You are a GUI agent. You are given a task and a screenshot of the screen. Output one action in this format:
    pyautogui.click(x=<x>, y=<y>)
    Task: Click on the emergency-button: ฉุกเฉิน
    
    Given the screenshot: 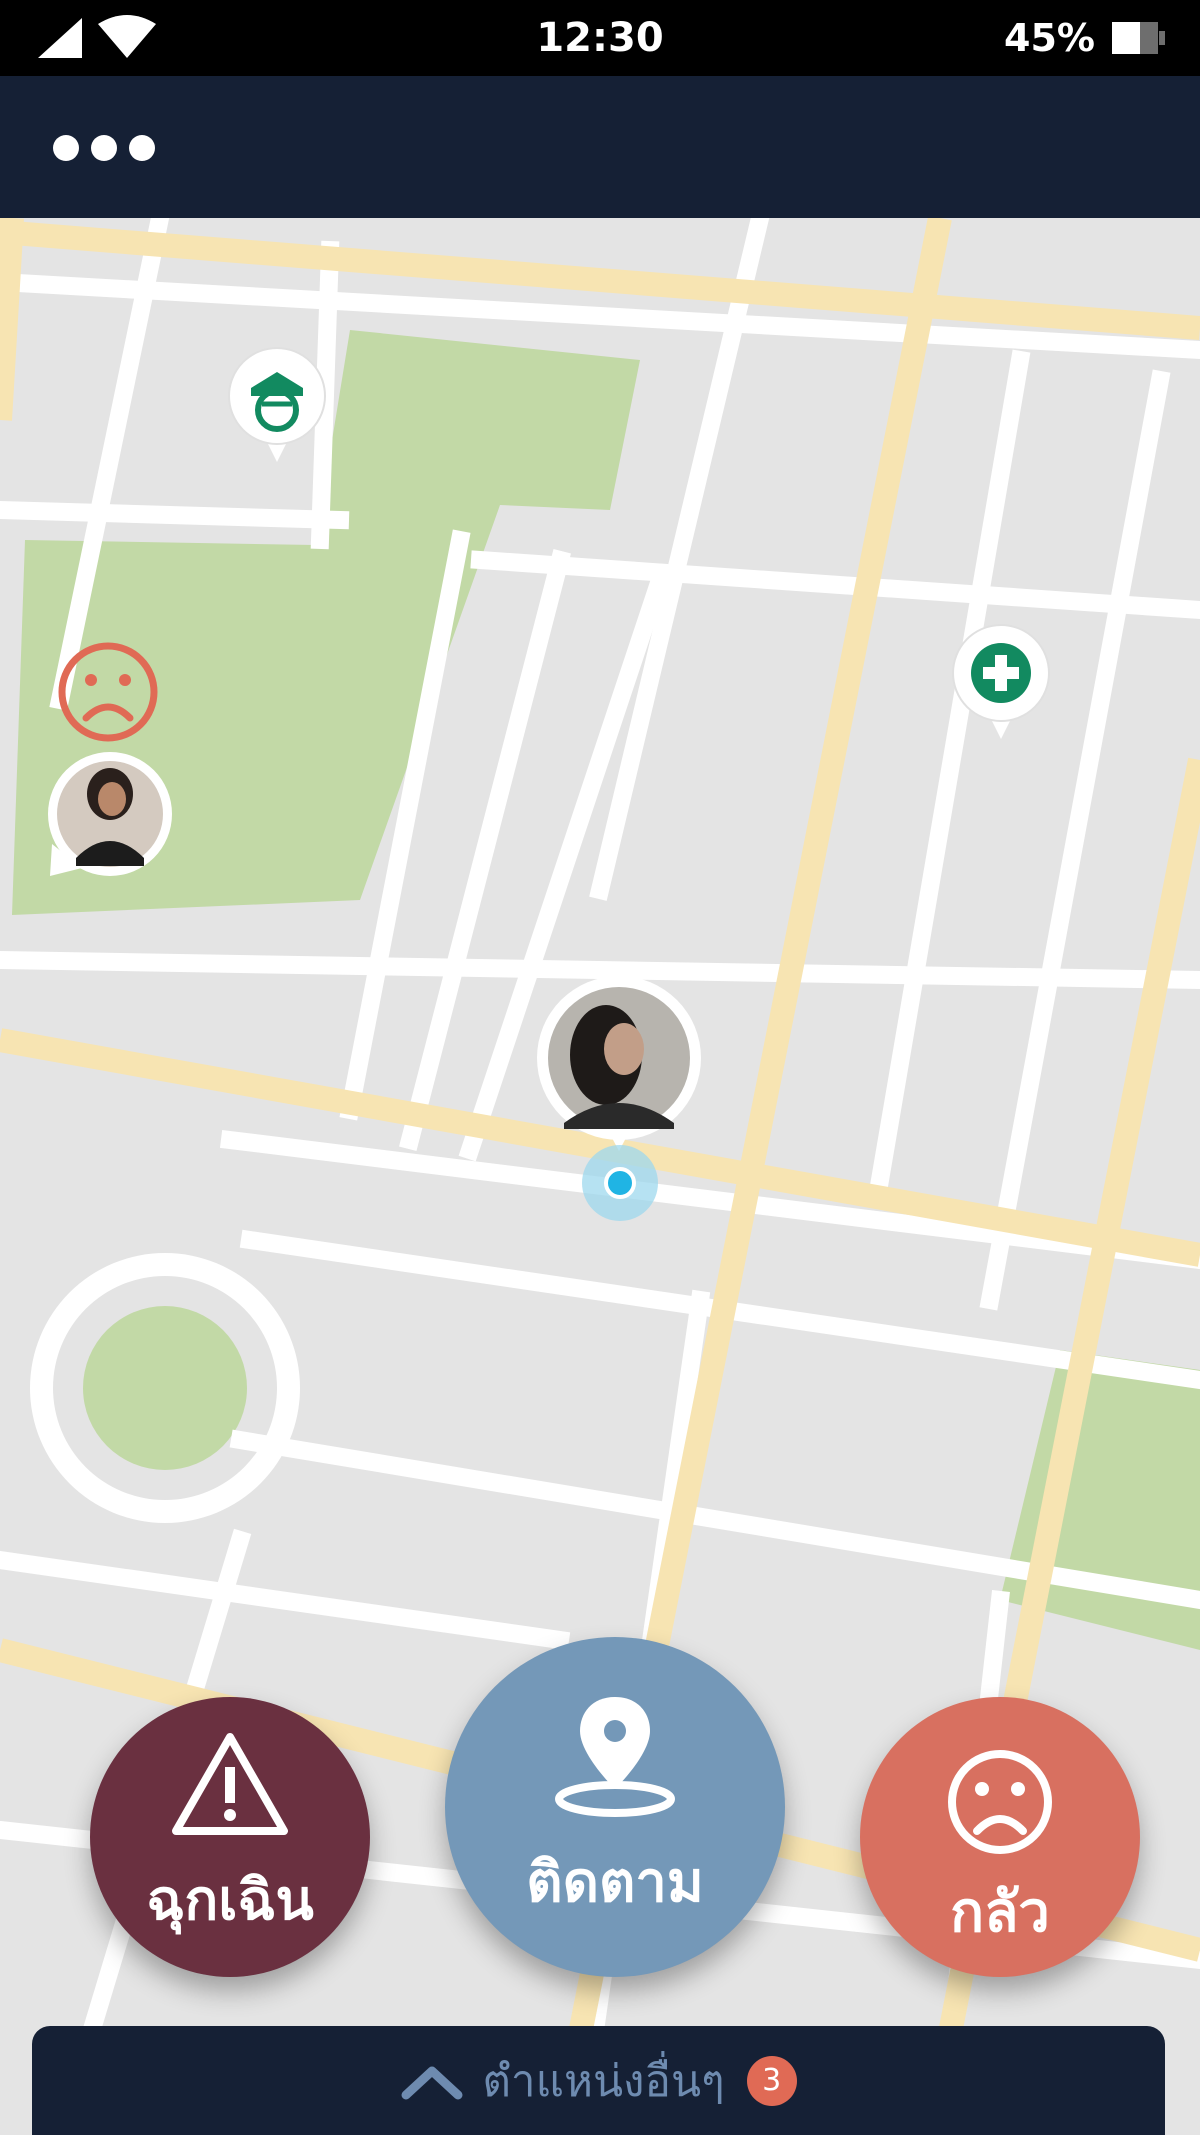 What is the action you would take?
    pyautogui.click(x=230, y=1837)
    